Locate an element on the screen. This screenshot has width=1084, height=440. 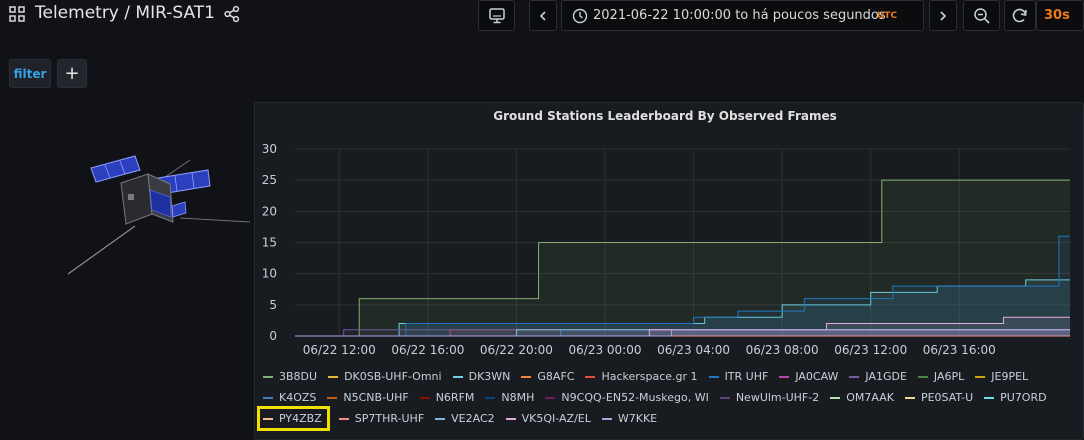
time-back-button is located at coordinates (543, 15).